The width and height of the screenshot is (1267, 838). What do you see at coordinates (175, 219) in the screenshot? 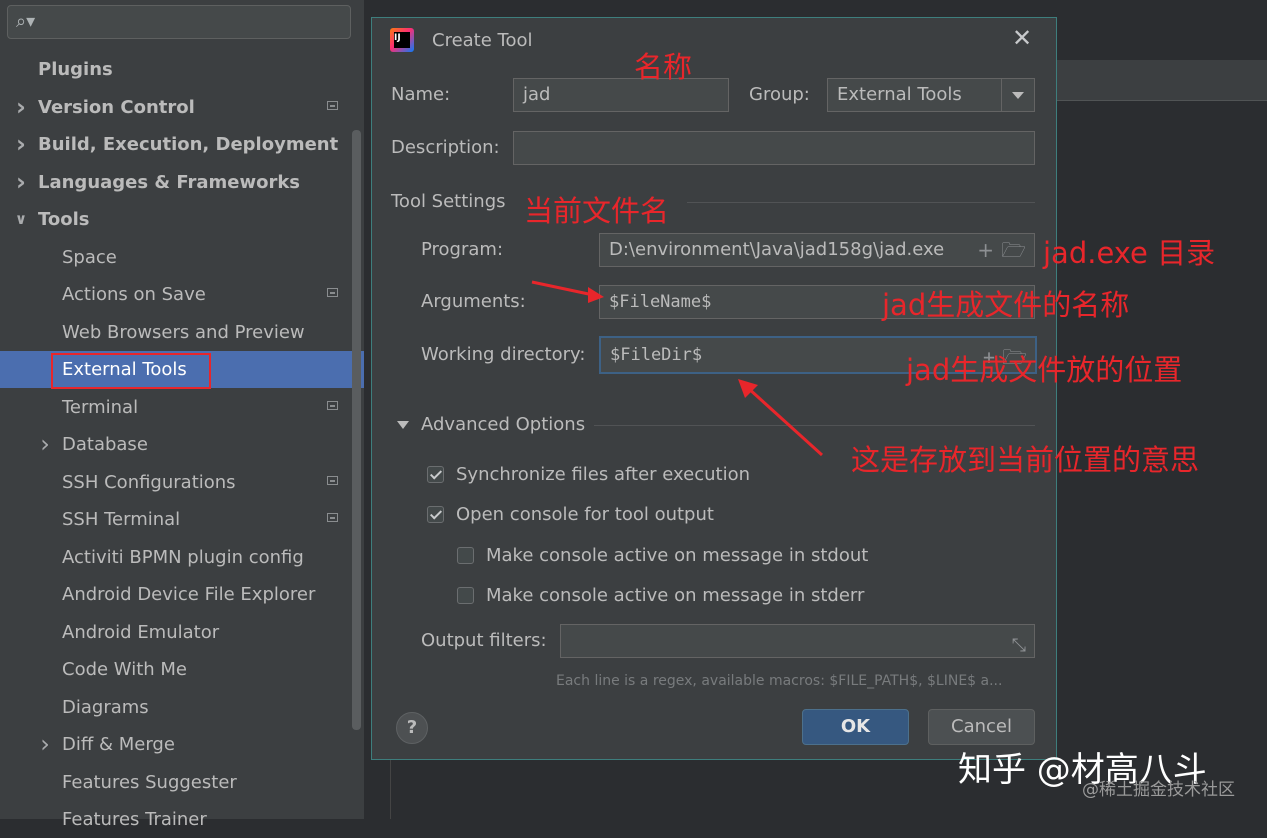
I see `sidebar-item-tools: ∨ Tools` at bounding box center [175, 219].